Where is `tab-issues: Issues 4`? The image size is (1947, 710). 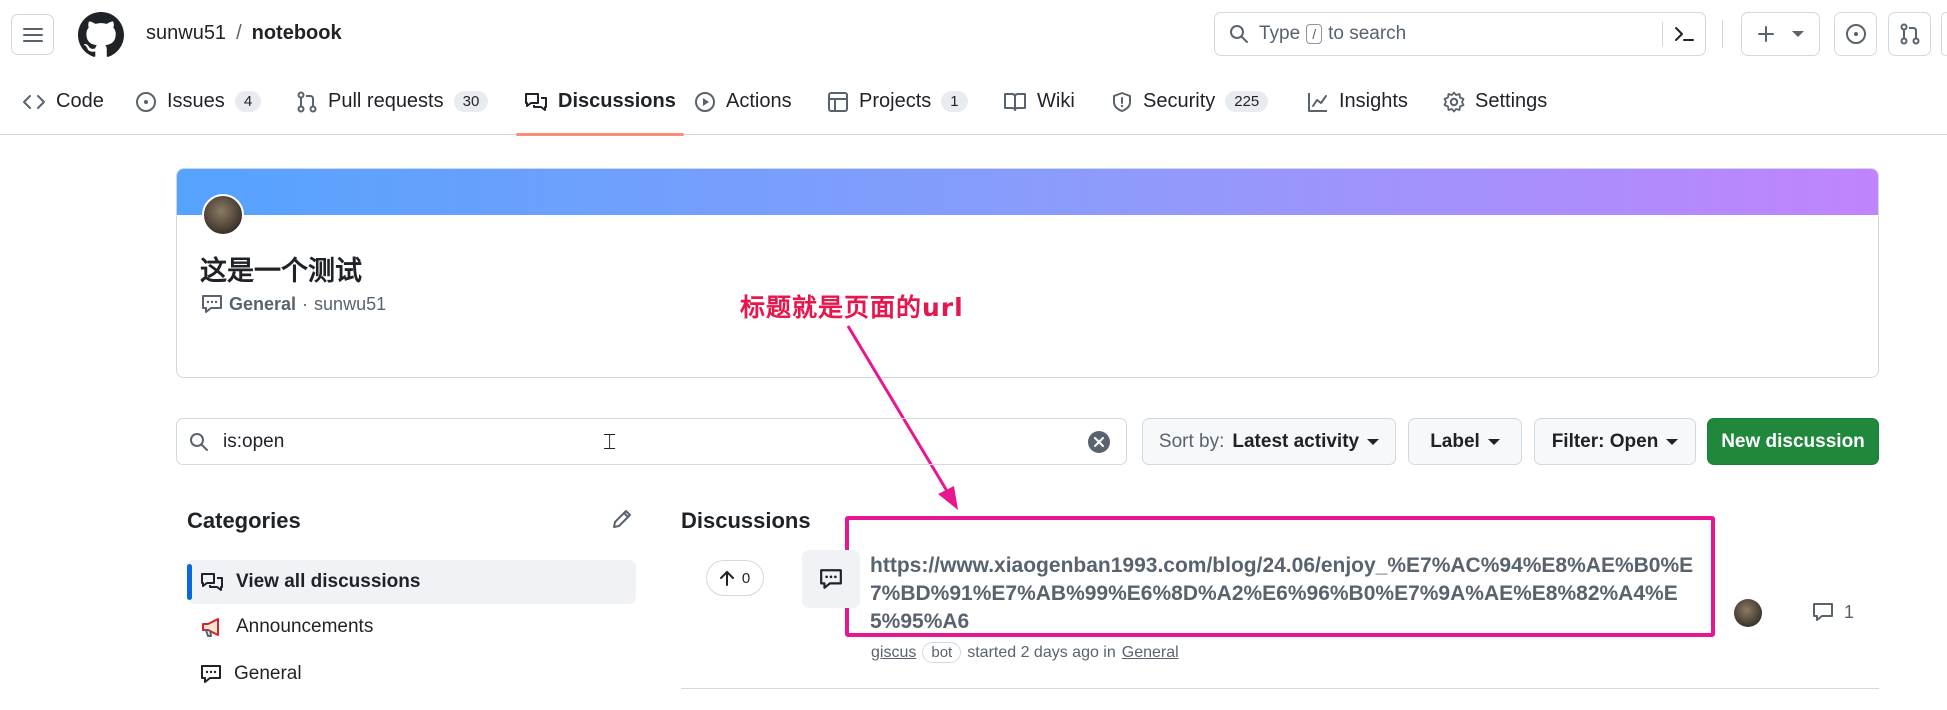
tab-issues: Issues 4 is located at coordinates (198, 101).